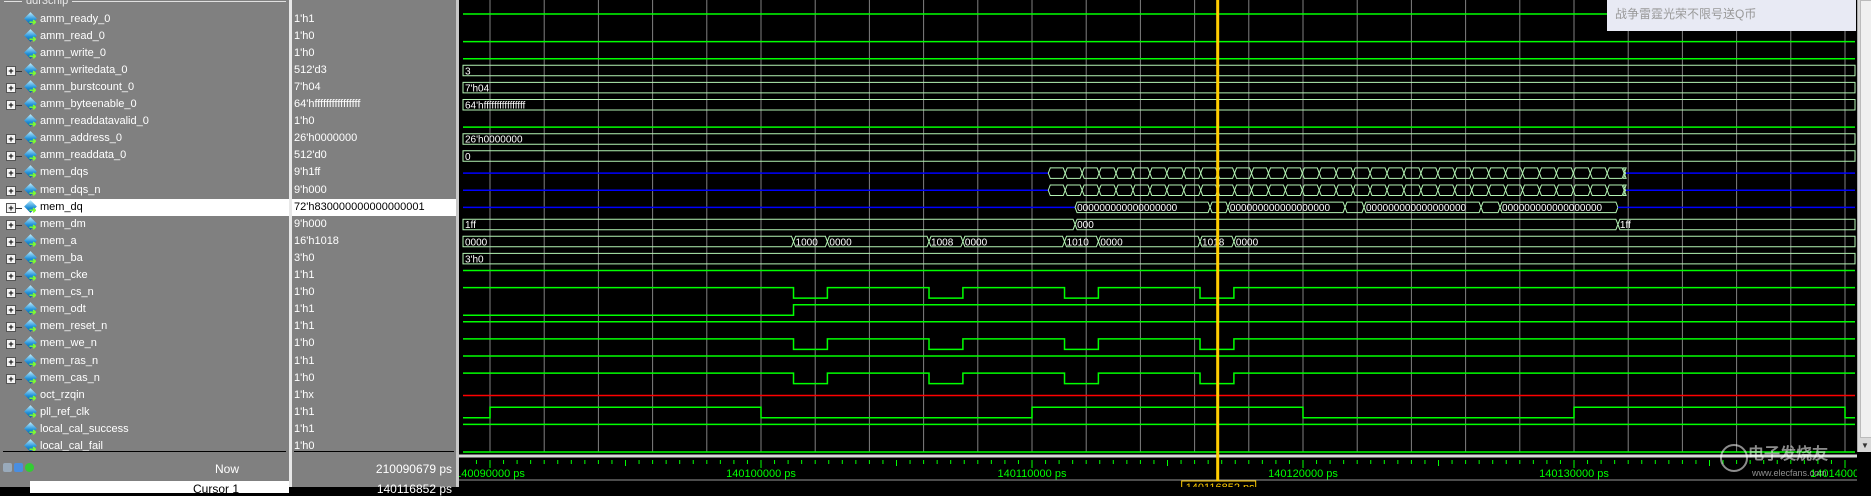  I want to click on signal-row: ➜ oct_rzqin, so click(144, 395).